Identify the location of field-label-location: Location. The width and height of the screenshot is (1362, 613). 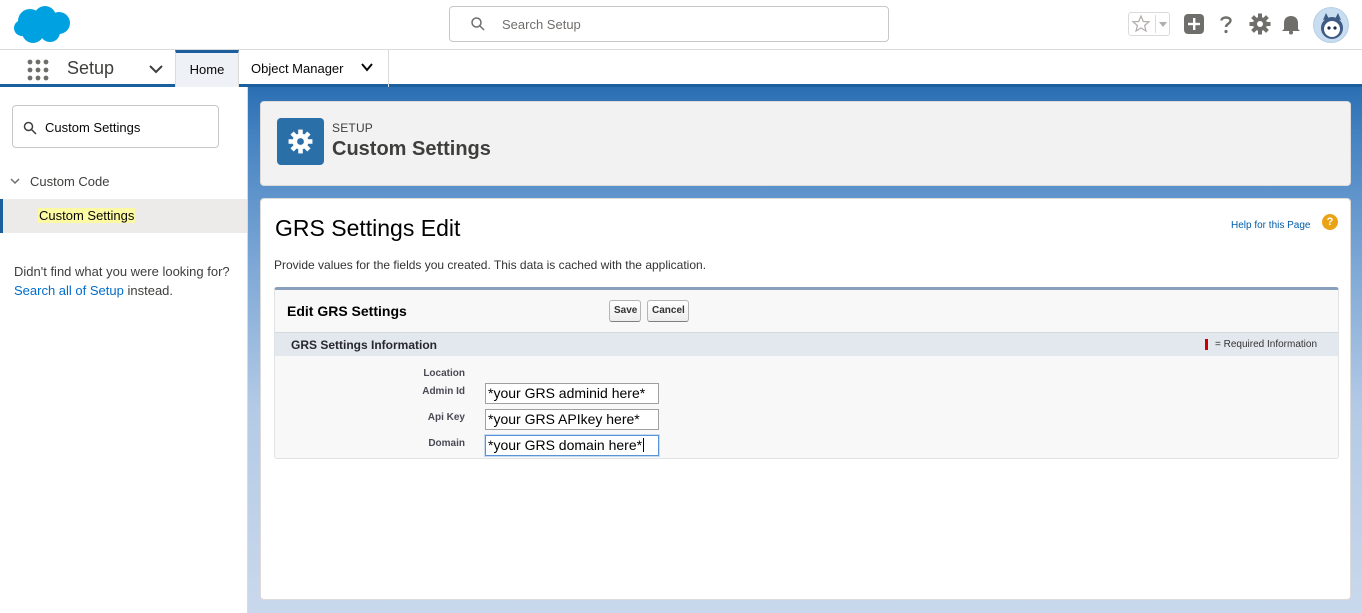
(444, 373).